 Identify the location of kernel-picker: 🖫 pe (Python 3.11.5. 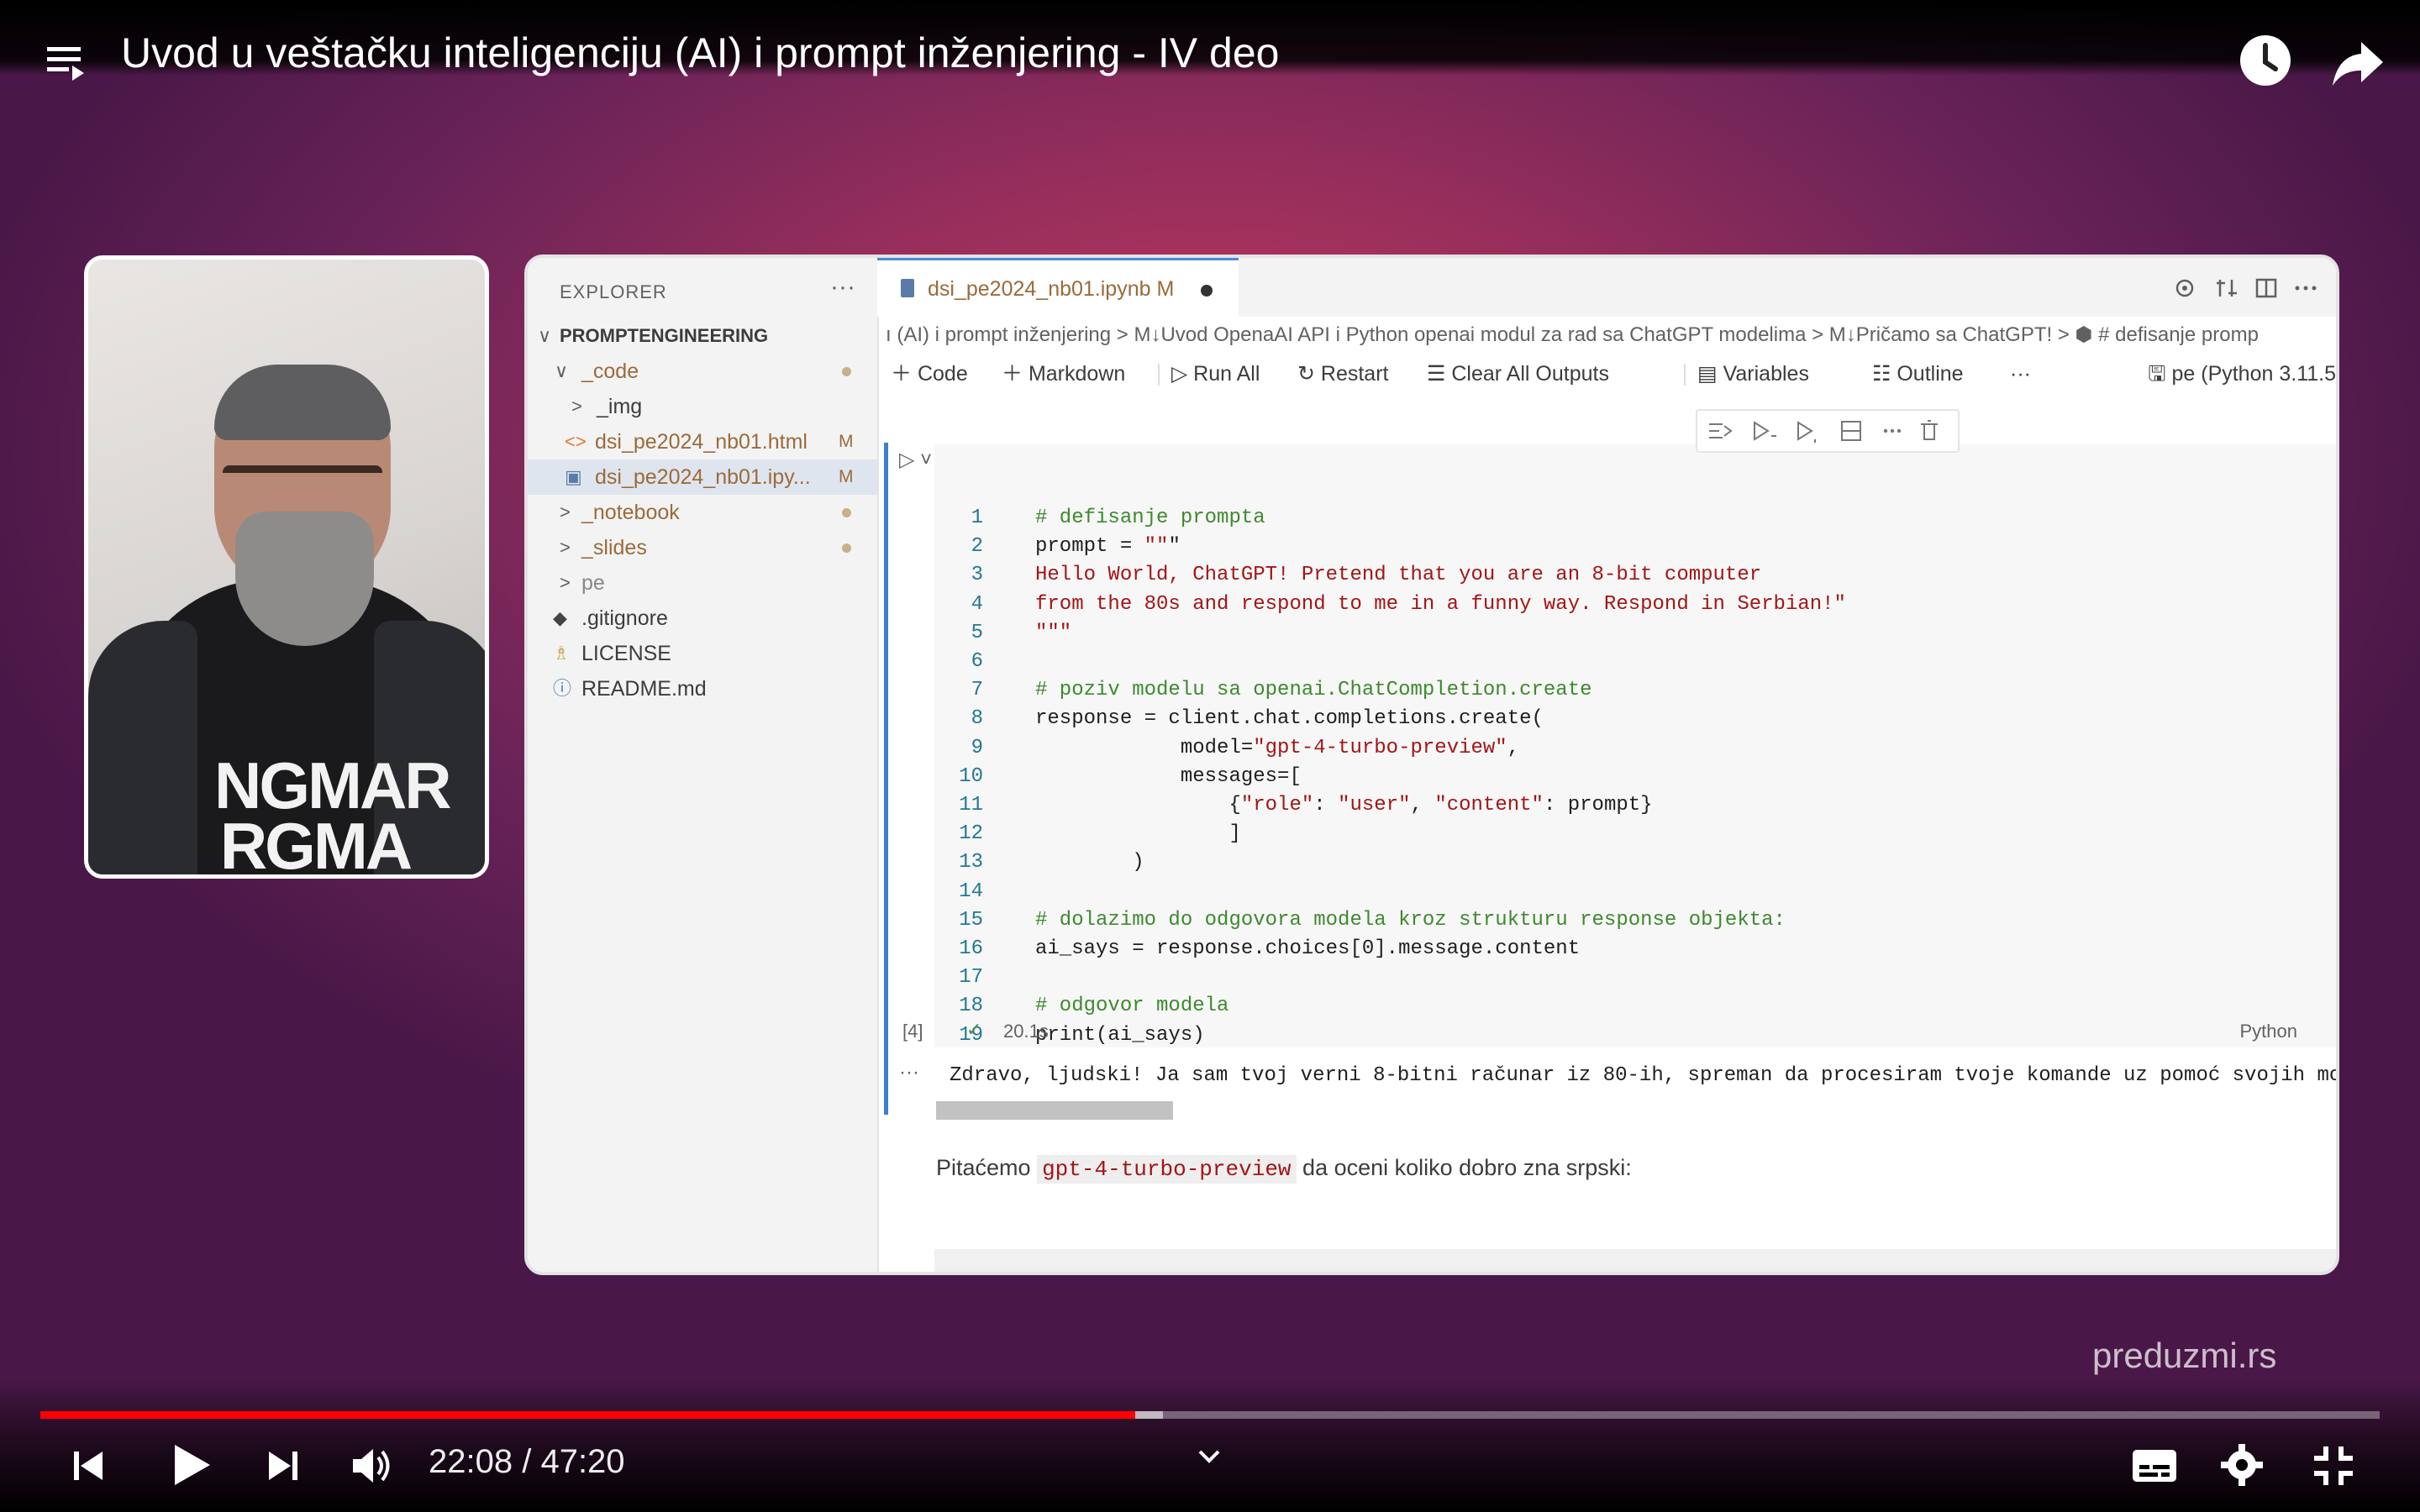
(2242, 374).